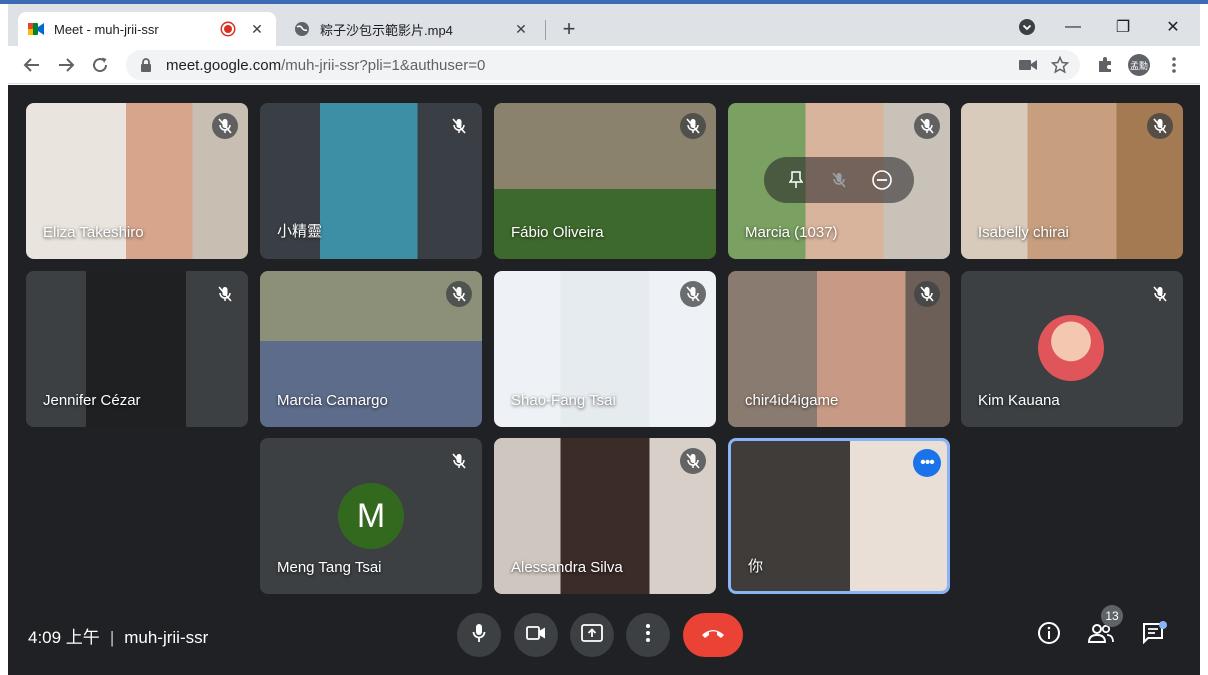  I want to click on microphone-button, so click(479, 635).